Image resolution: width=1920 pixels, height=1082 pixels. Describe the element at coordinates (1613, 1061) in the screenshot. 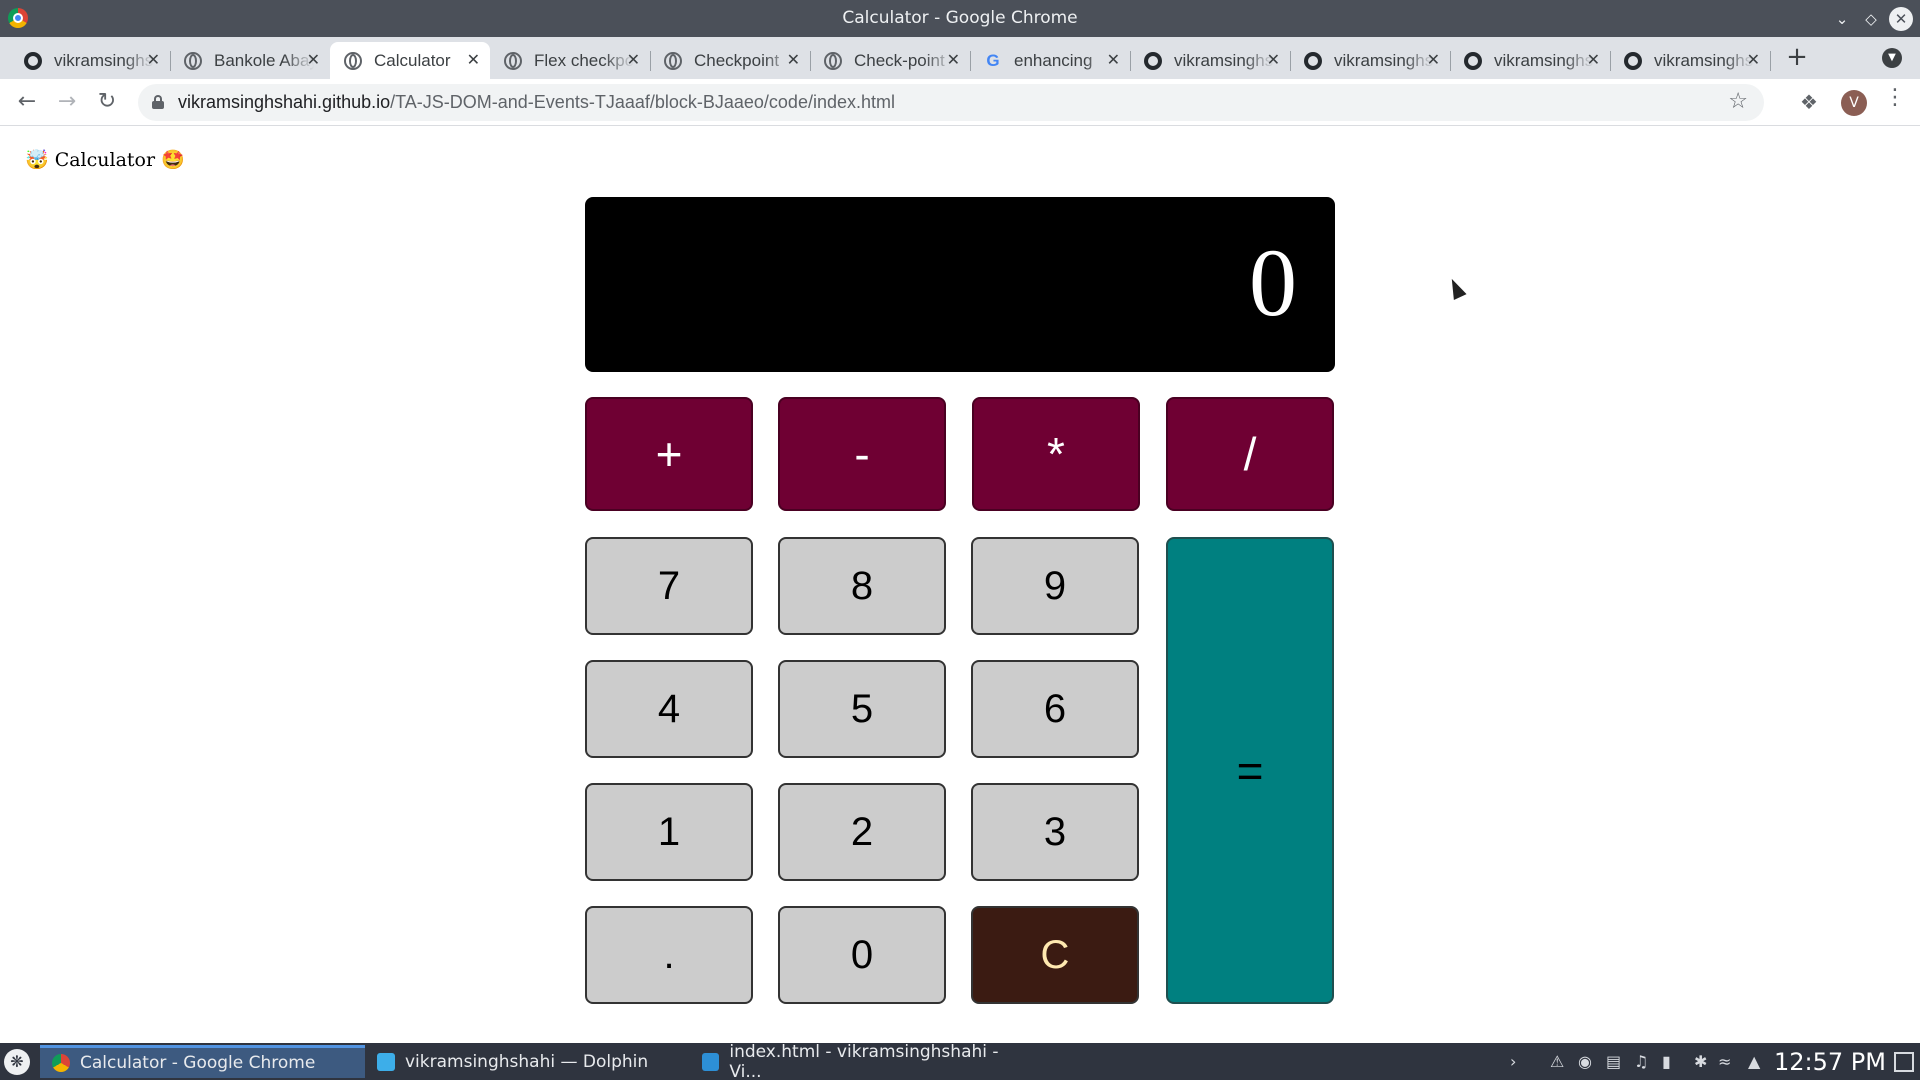

I see `clipboard-icon: ▤` at that location.